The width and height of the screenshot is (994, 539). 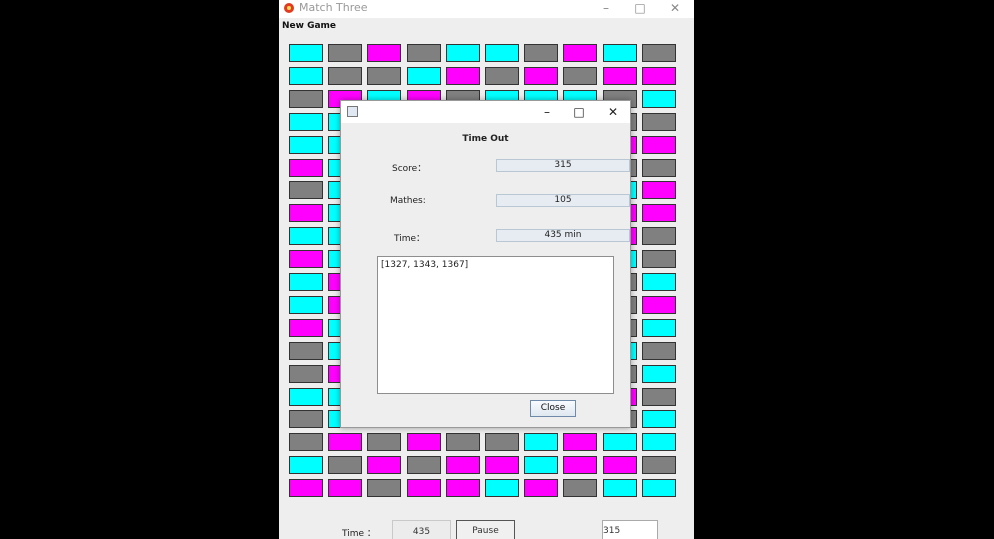 What do you see at coordinates (289, 8) in the screenshot?
I see `java-app-icon` at bounding box center [289, 8].